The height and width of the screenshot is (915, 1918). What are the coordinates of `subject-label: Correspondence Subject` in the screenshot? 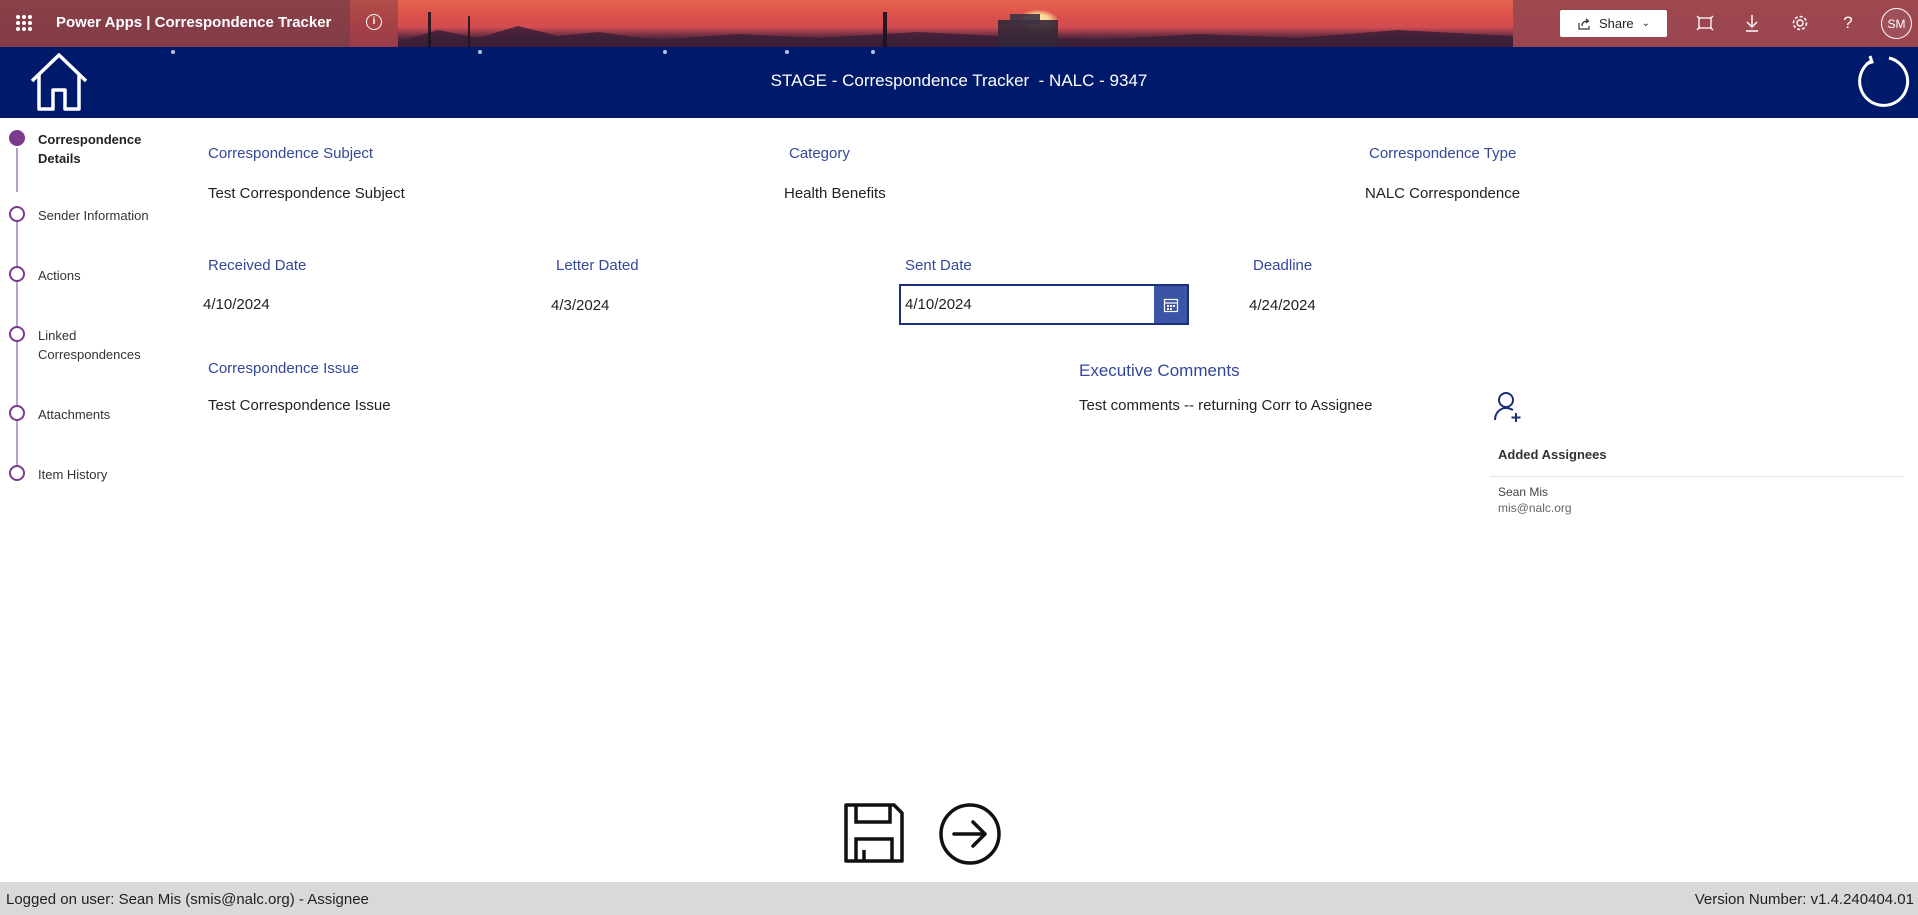 It's located at (291, 153).